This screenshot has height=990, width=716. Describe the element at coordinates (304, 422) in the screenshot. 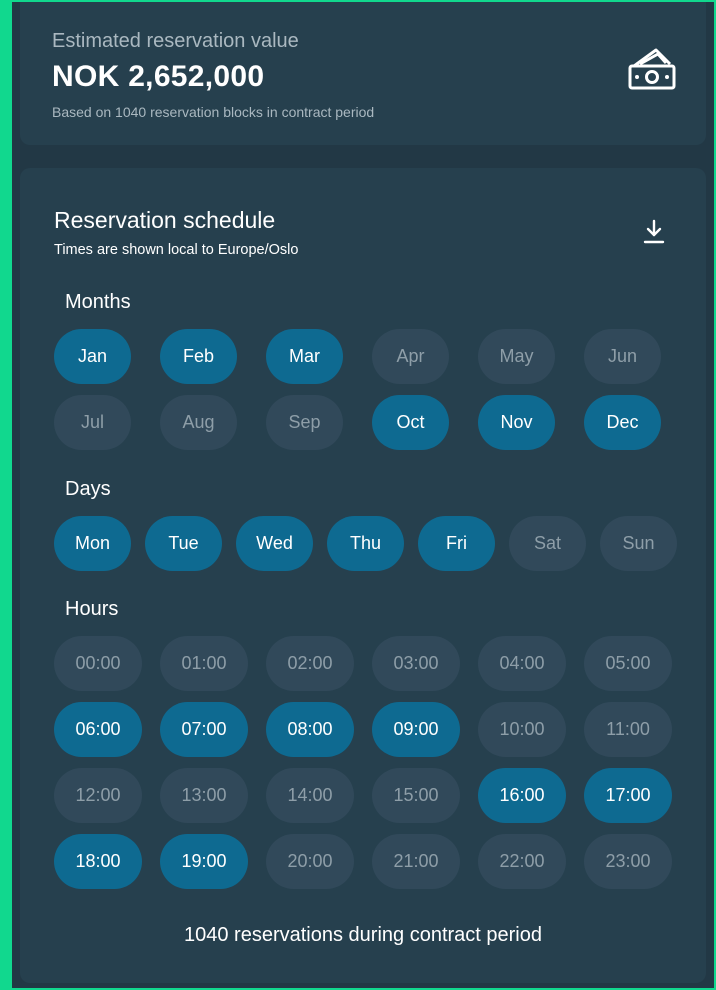

I see `month-toggle: Sep` at that location.